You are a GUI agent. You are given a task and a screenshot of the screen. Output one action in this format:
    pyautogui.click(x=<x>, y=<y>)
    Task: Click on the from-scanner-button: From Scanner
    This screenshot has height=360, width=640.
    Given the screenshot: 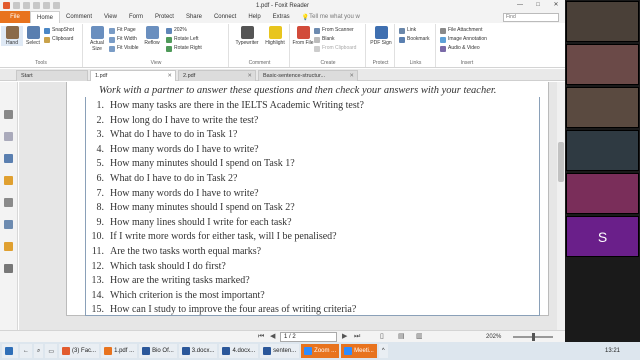 What is the action you would take?
    pyautogui.click(x=334, y=30)
    